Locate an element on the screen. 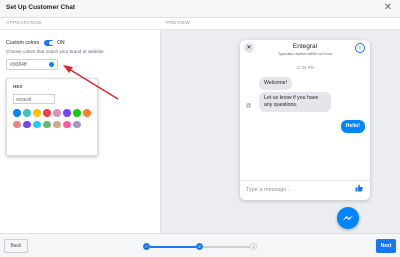  page-avatar-icon: @ is located at coordinates (249, 106).